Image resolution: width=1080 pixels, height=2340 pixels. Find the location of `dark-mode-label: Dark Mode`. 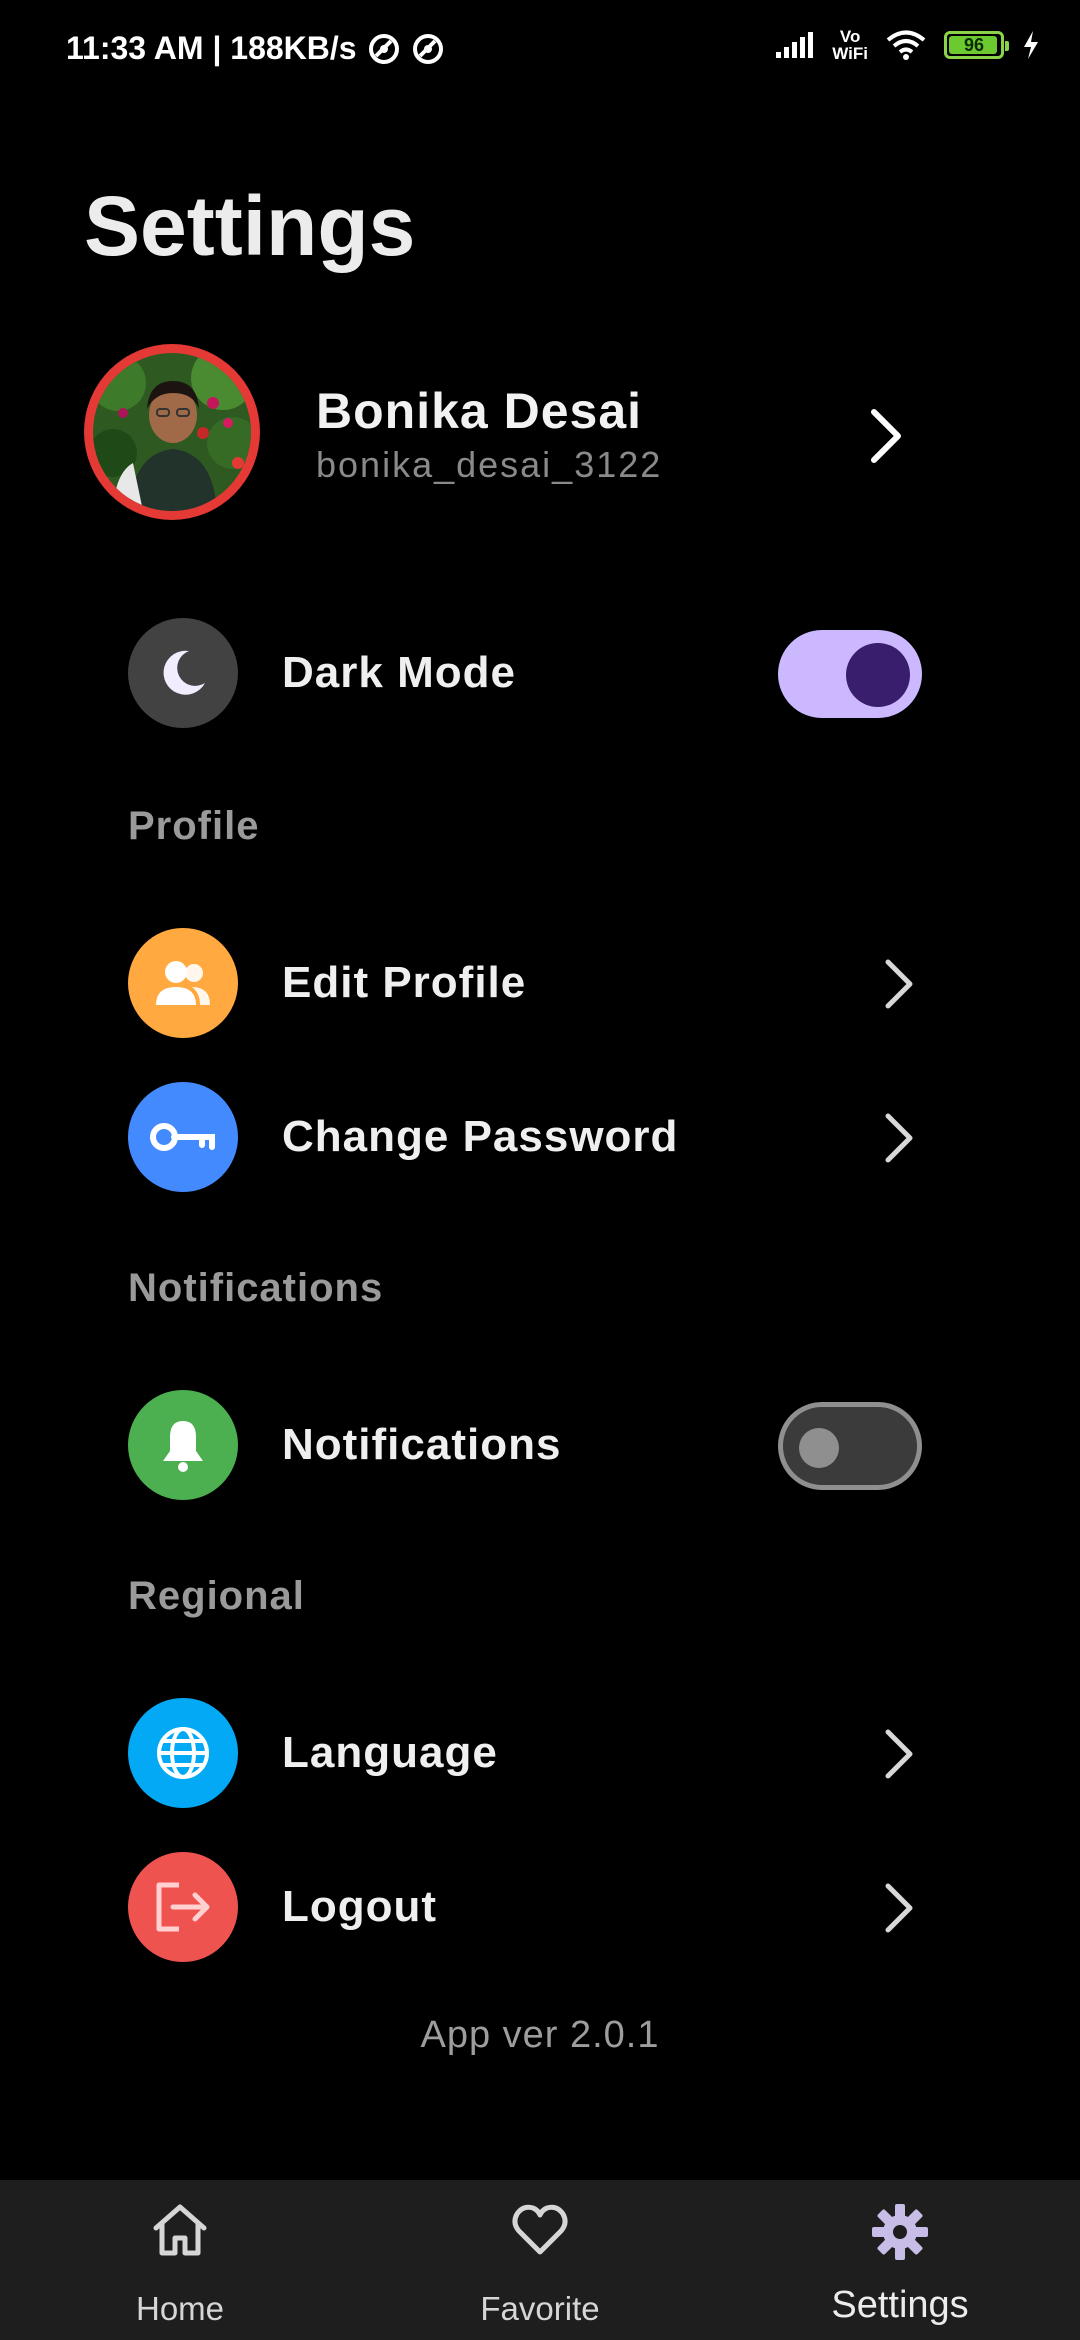

dark-mode-label: Dark Mode is located at coordinates (399, 672).